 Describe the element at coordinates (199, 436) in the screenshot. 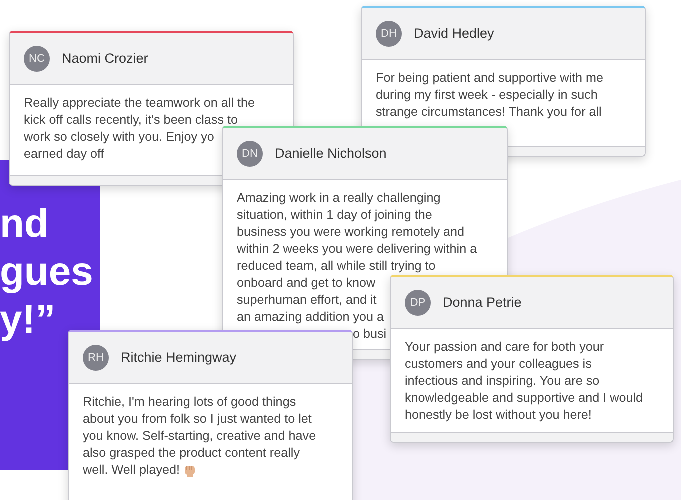

I see `message-text-line: you know. Self-starting, creative and have` at that location.